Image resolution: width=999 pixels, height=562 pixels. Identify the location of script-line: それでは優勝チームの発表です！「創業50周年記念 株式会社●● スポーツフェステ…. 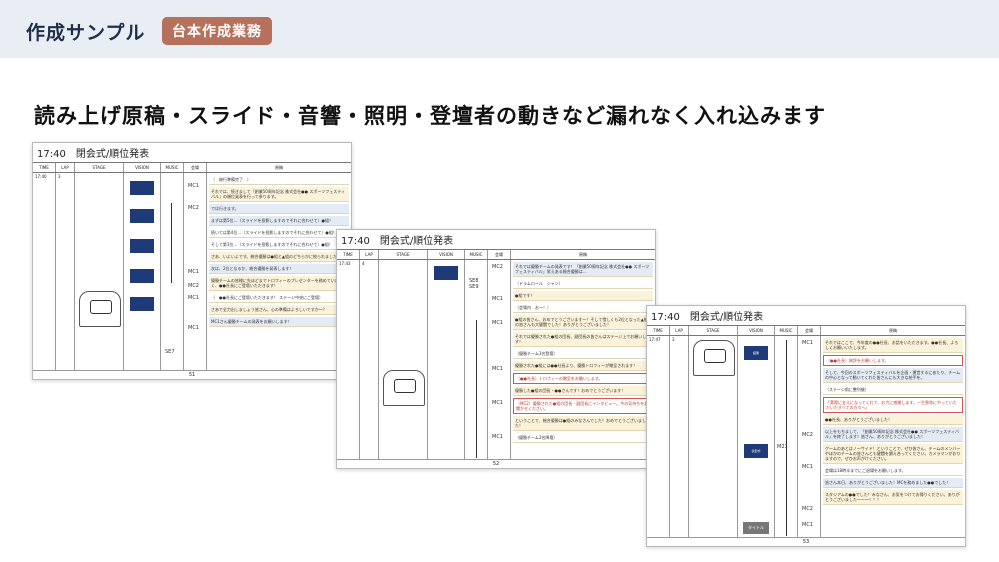
(583, 269).